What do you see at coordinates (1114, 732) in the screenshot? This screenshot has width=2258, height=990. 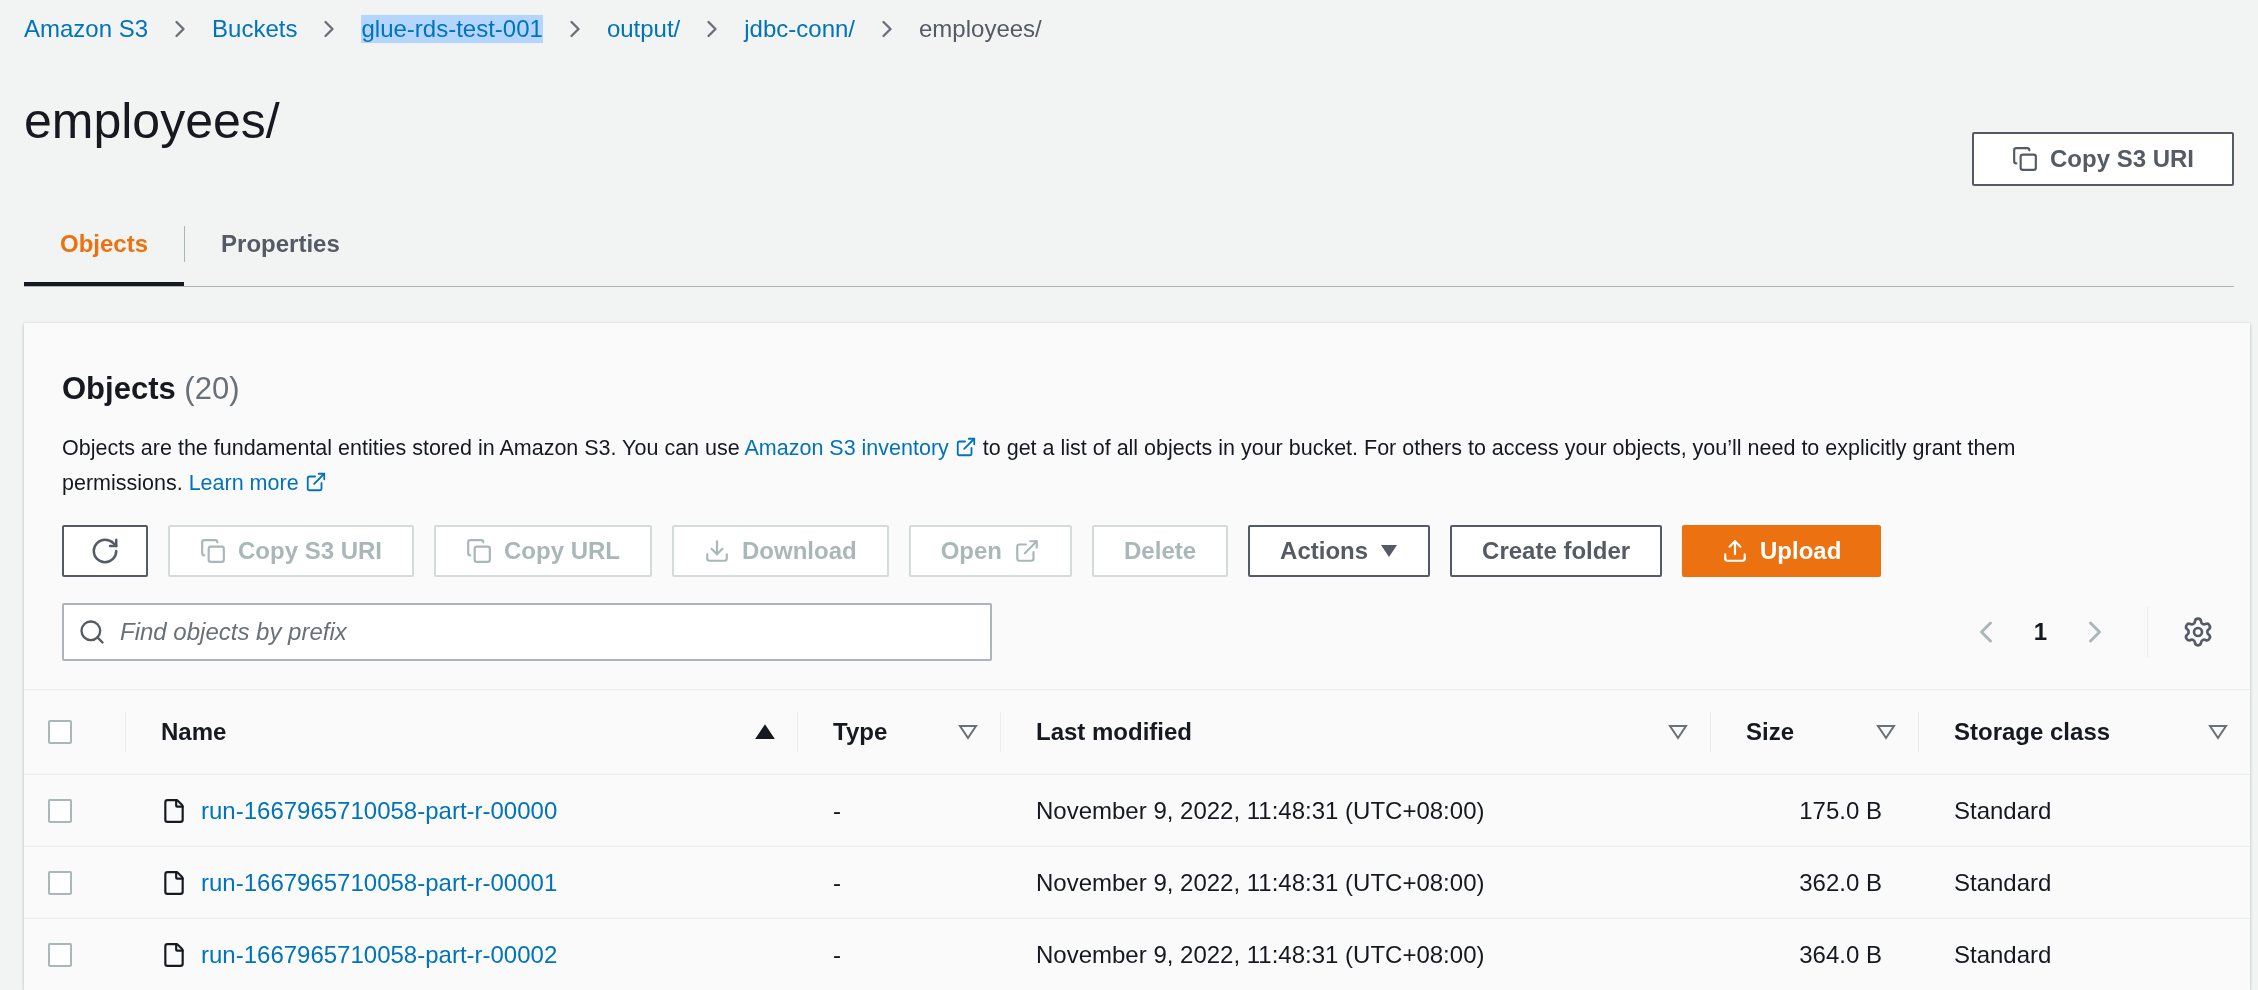 I see `column-header: Last modified` at bounding box center [1114, 732].